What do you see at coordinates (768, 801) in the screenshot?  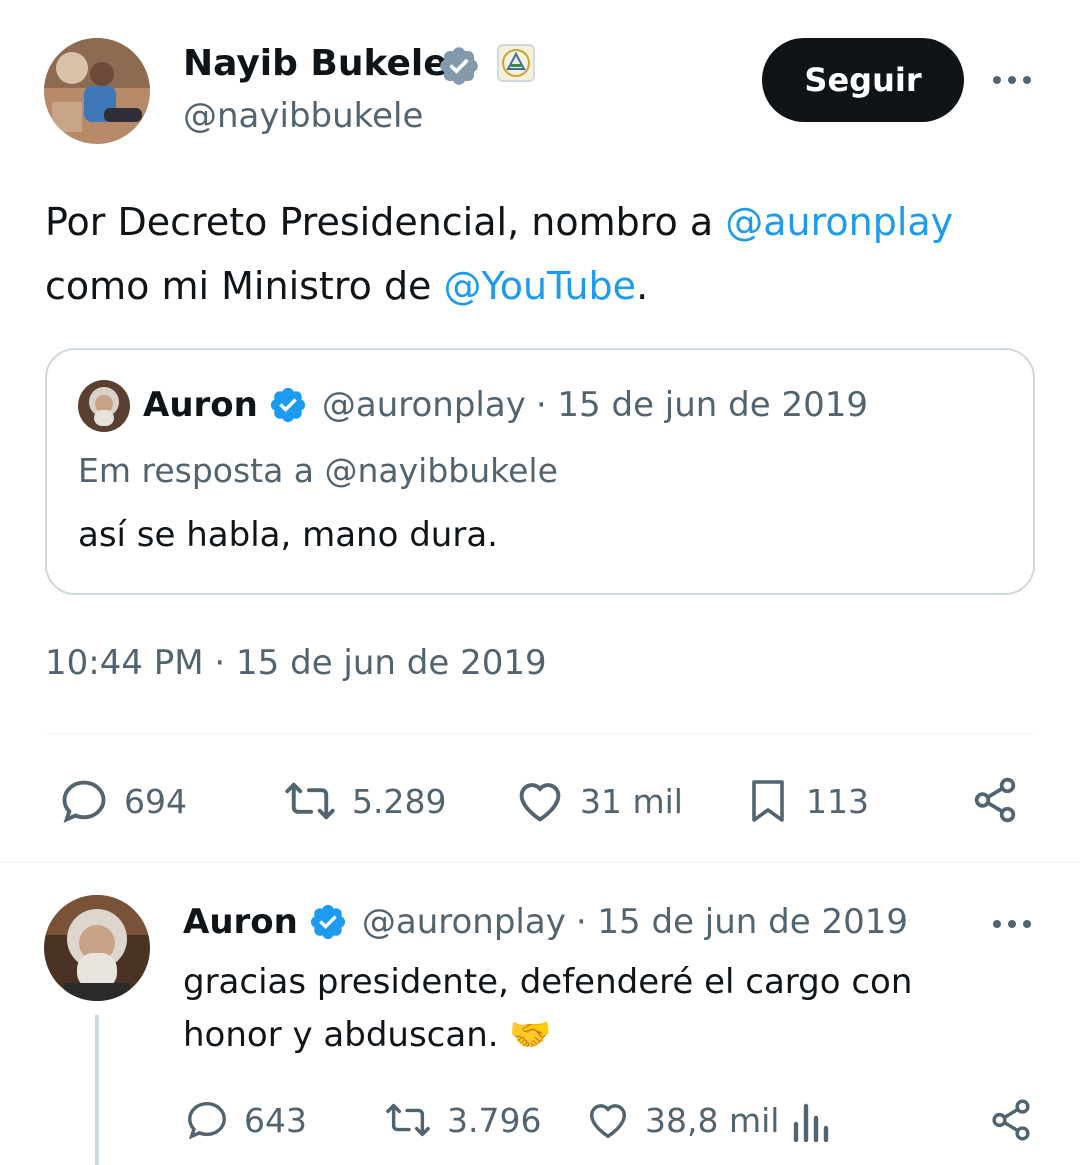 I see `bookmark-icon` at bounding box center [768, 801].